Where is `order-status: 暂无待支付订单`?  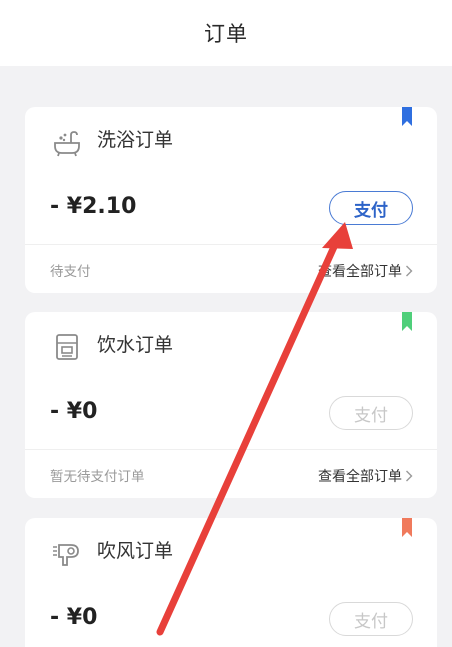
order-status: 暂无待支付订单 is located at coordinates (97, 477).